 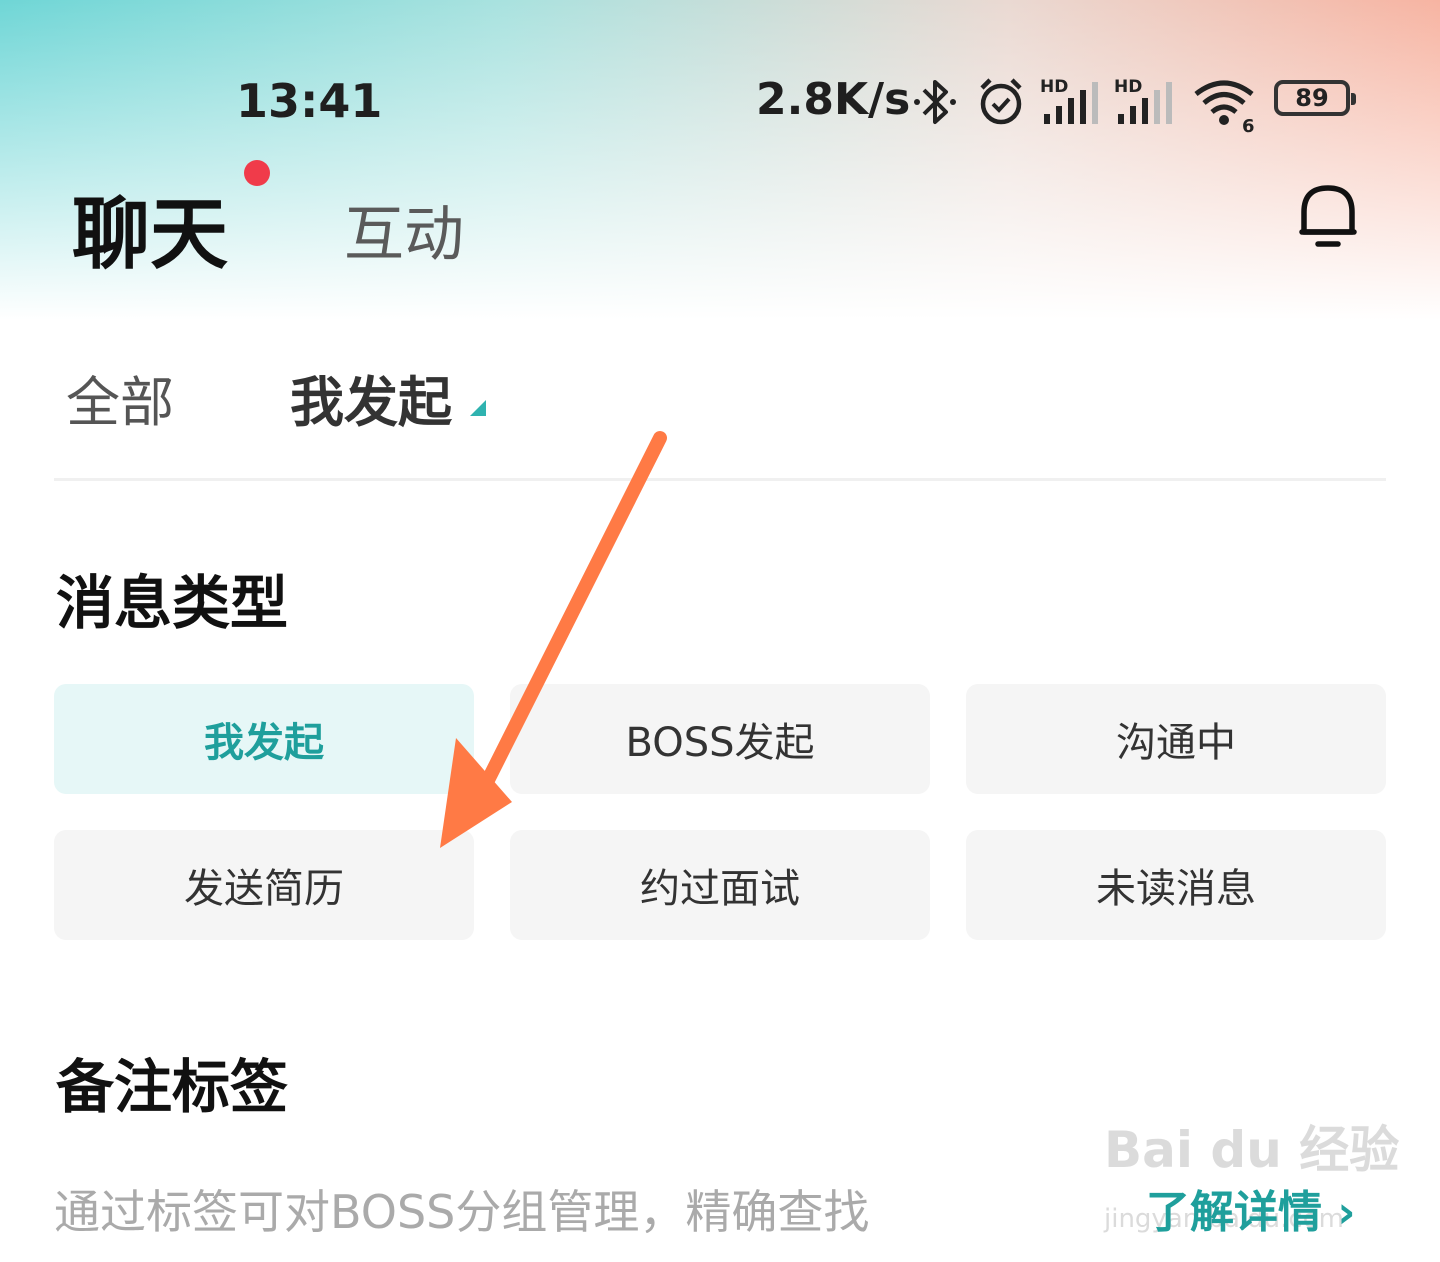 What do you see at coordinates (1001, 101) in the screenshot?
I see `alarm-icon` at bounding box center [1001, 101].